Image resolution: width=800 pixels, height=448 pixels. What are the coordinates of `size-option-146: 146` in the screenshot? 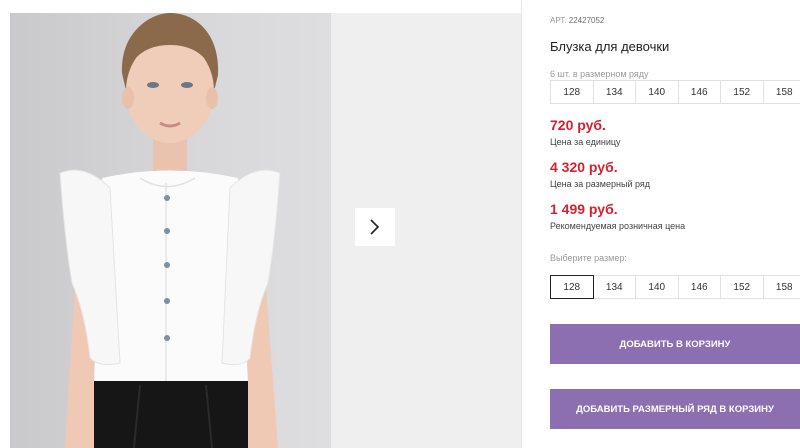 It's located at (699, 287).